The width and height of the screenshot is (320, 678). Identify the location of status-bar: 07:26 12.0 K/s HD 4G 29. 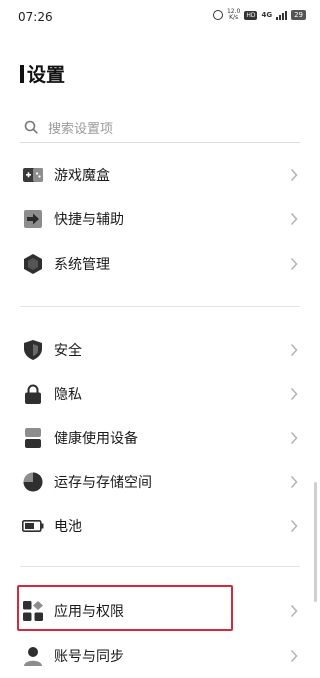
(160, 16).